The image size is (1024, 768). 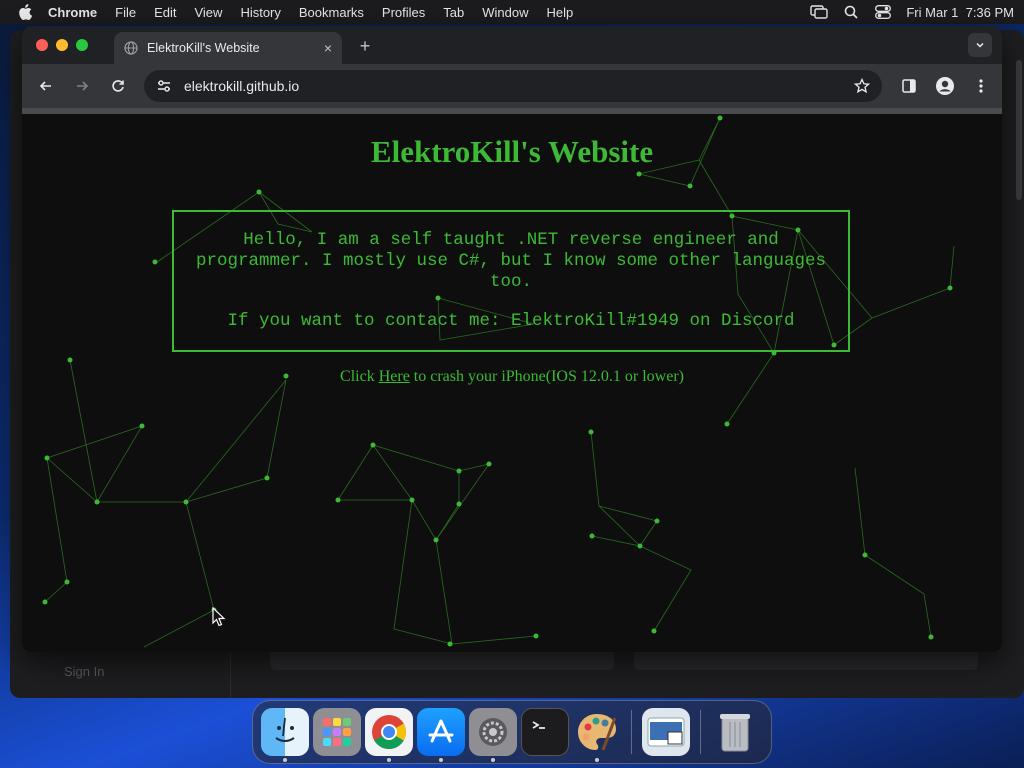 I want to click on menu-bookmarks: Bookmarks, so click(x=331, y=12).